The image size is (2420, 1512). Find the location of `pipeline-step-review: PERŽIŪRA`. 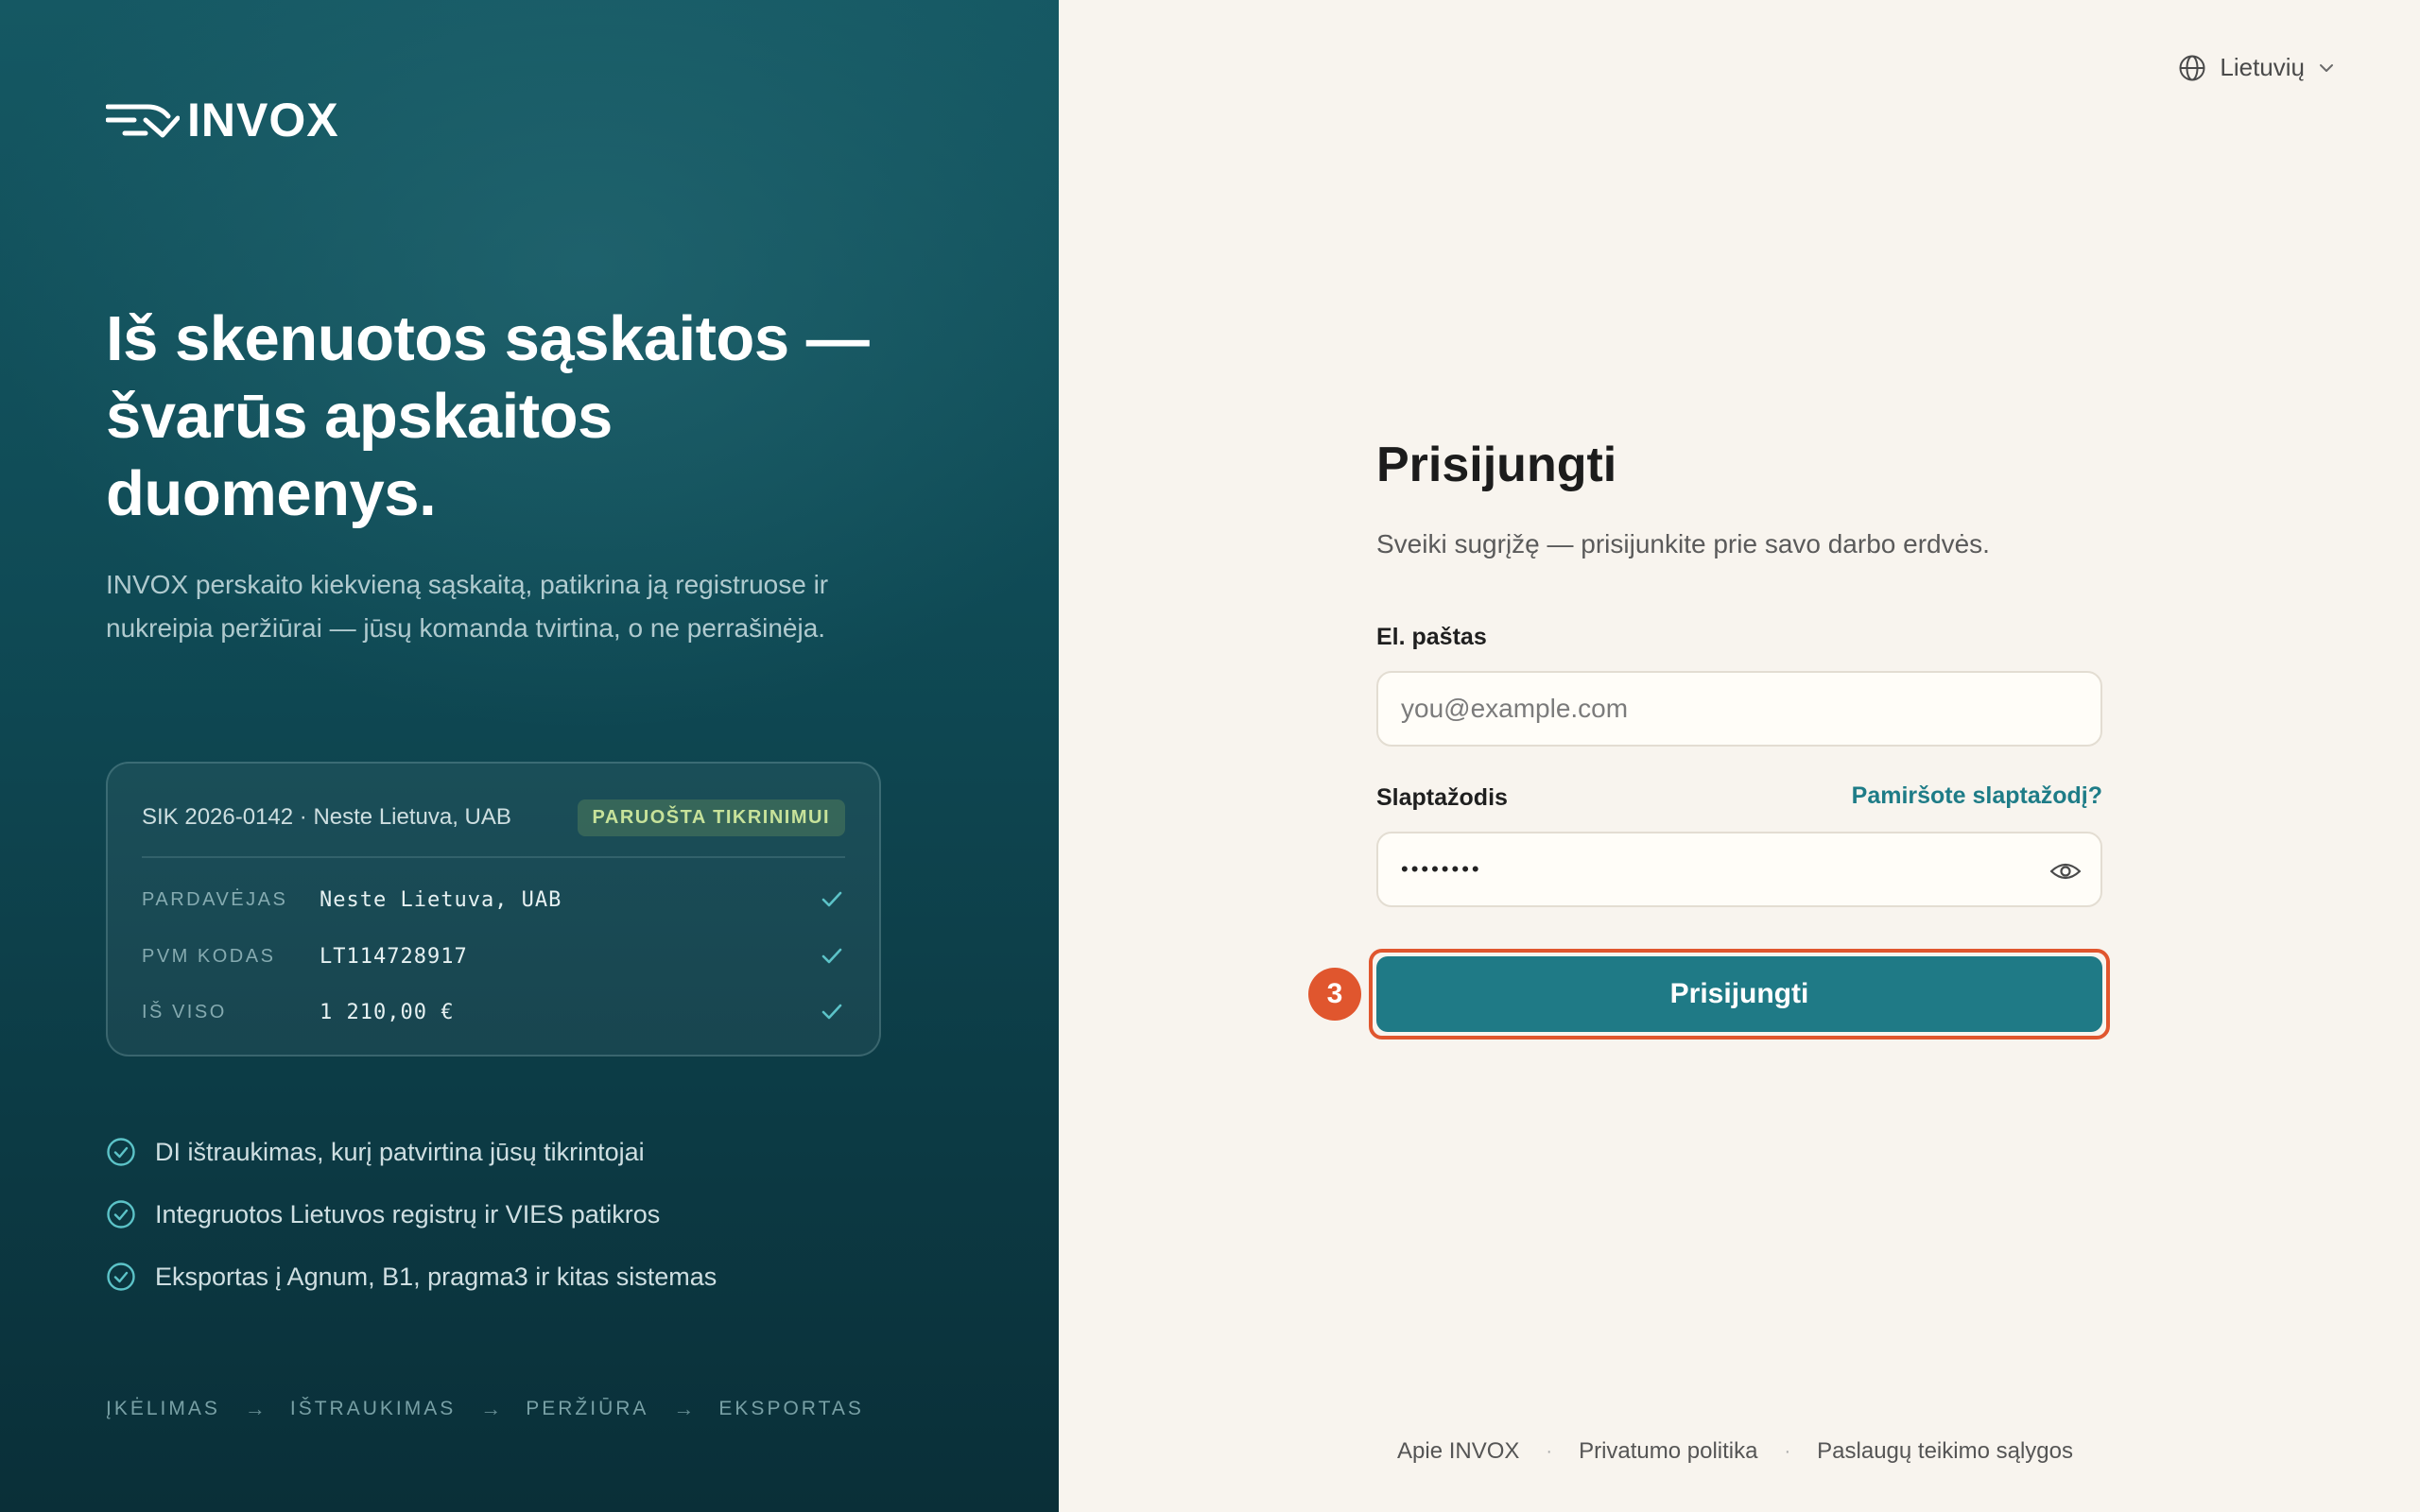

pipeline-step-review: PERŽIŪRA is located at coordinates (587, 1408).